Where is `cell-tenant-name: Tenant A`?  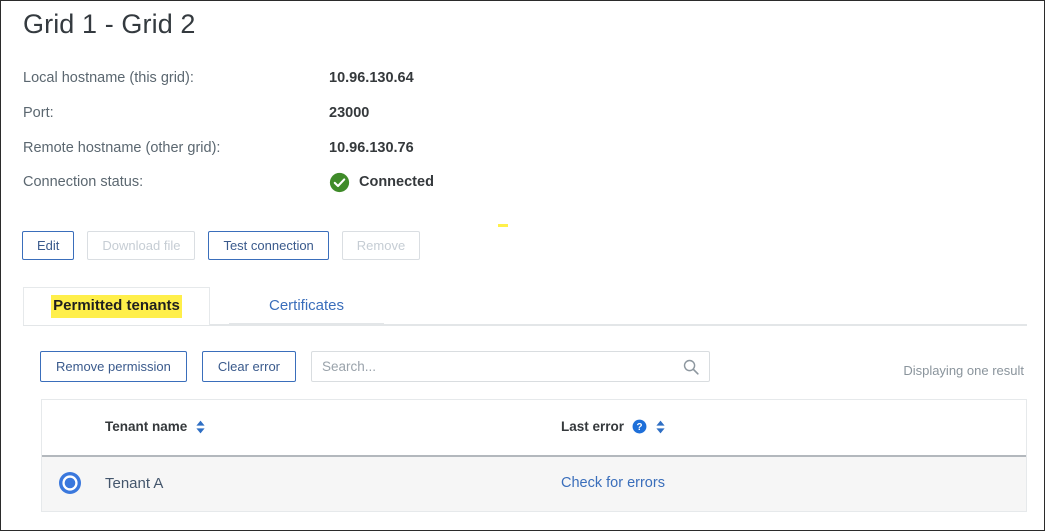
cell-tenant-name: Tenant A is located at coordinates (134, 483).